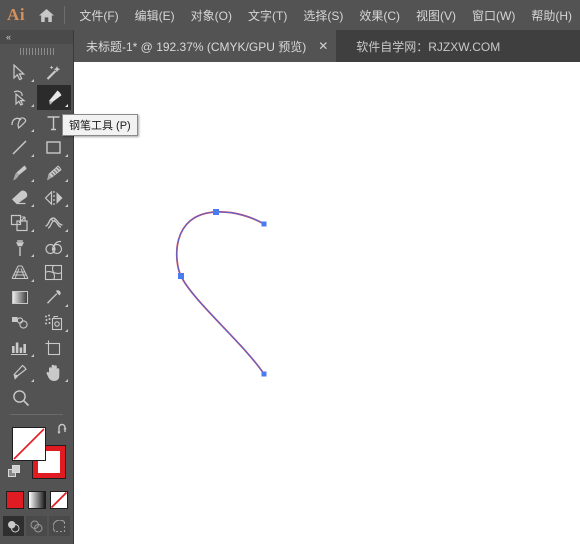  What do you see at coordinates (98, 15) in the screenshot?
I see `menu-item-file: 文件(F)` at bounding box center [98, 15].